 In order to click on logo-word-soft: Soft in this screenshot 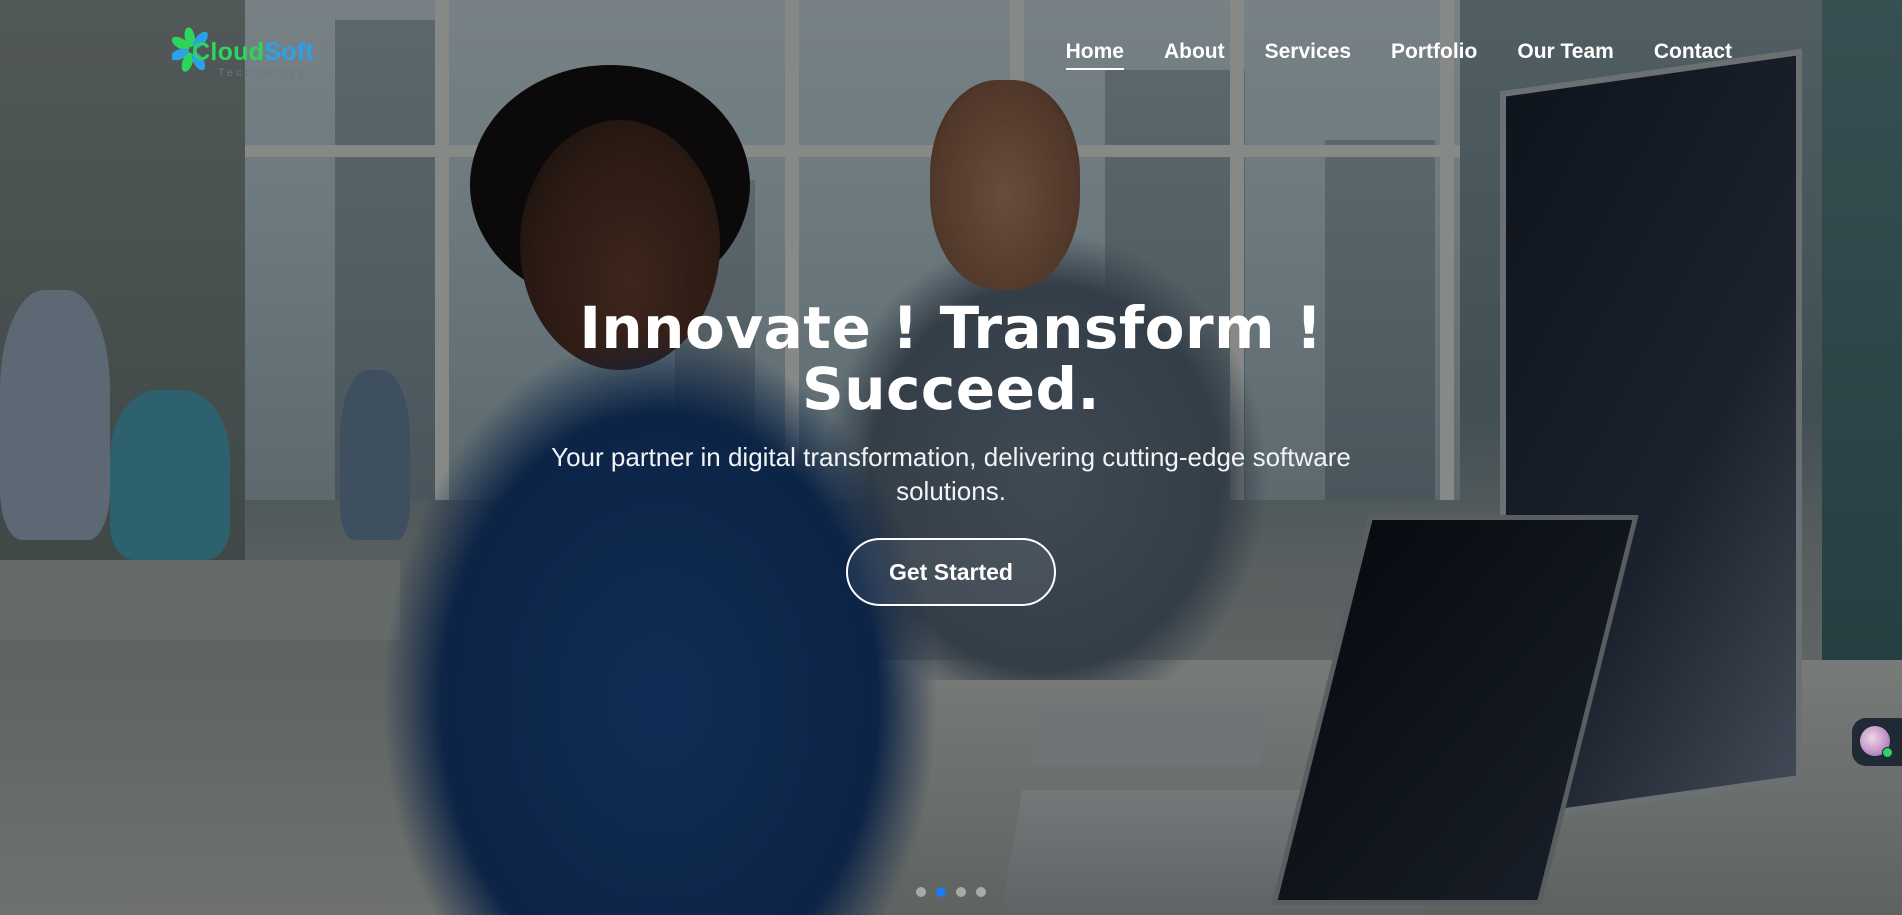, I will do `click(289, 52)`.